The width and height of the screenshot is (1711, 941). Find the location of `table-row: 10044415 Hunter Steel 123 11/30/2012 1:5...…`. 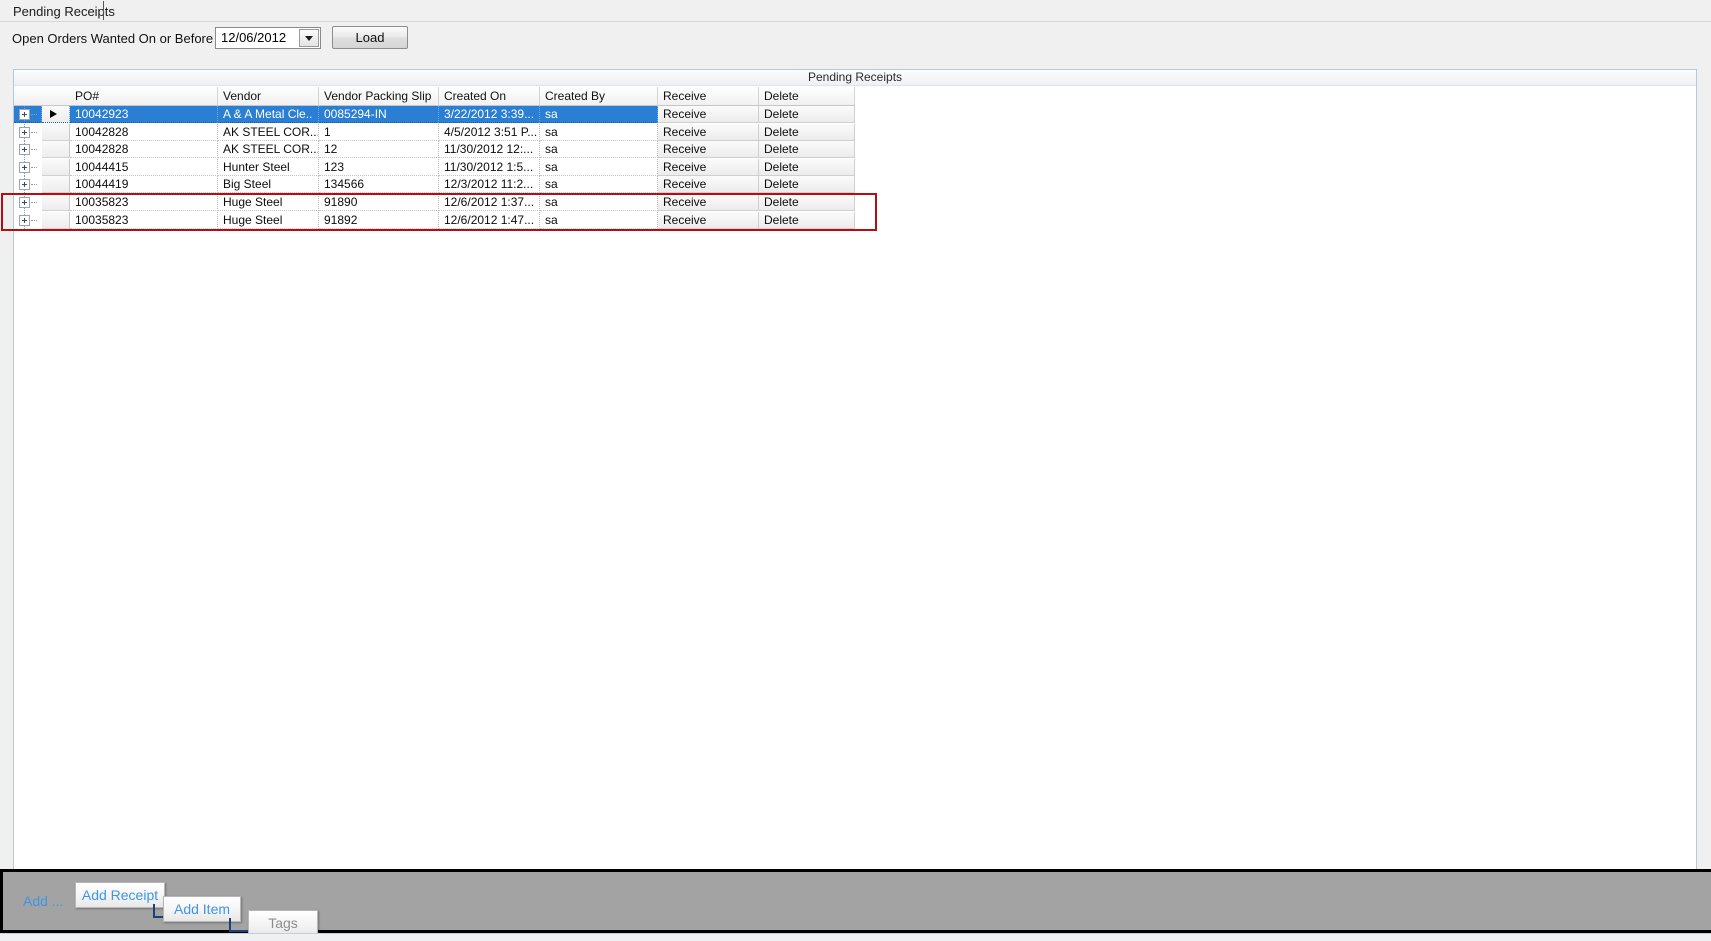

table-row: 10044415 Hunter Steel 123 11/30/2012 1:5...… is located at coordinates (434, 167).